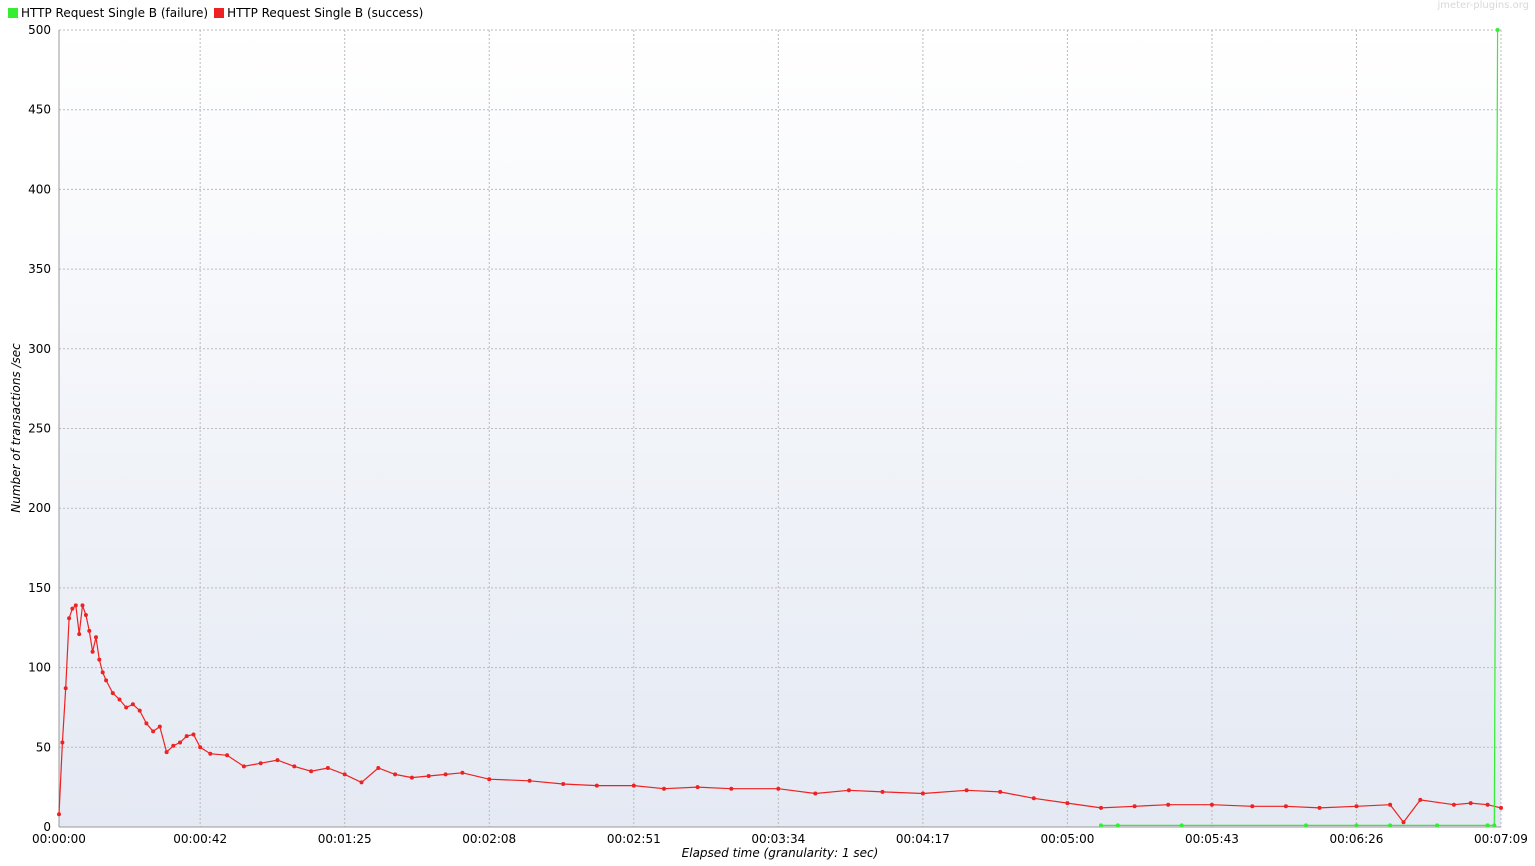 The image size is (1535, 866). What do you see at coordinates (1212, 839) in the screenshot?
I see `x-tick-label: 00:05:43` at bounding box center [1212, 839].